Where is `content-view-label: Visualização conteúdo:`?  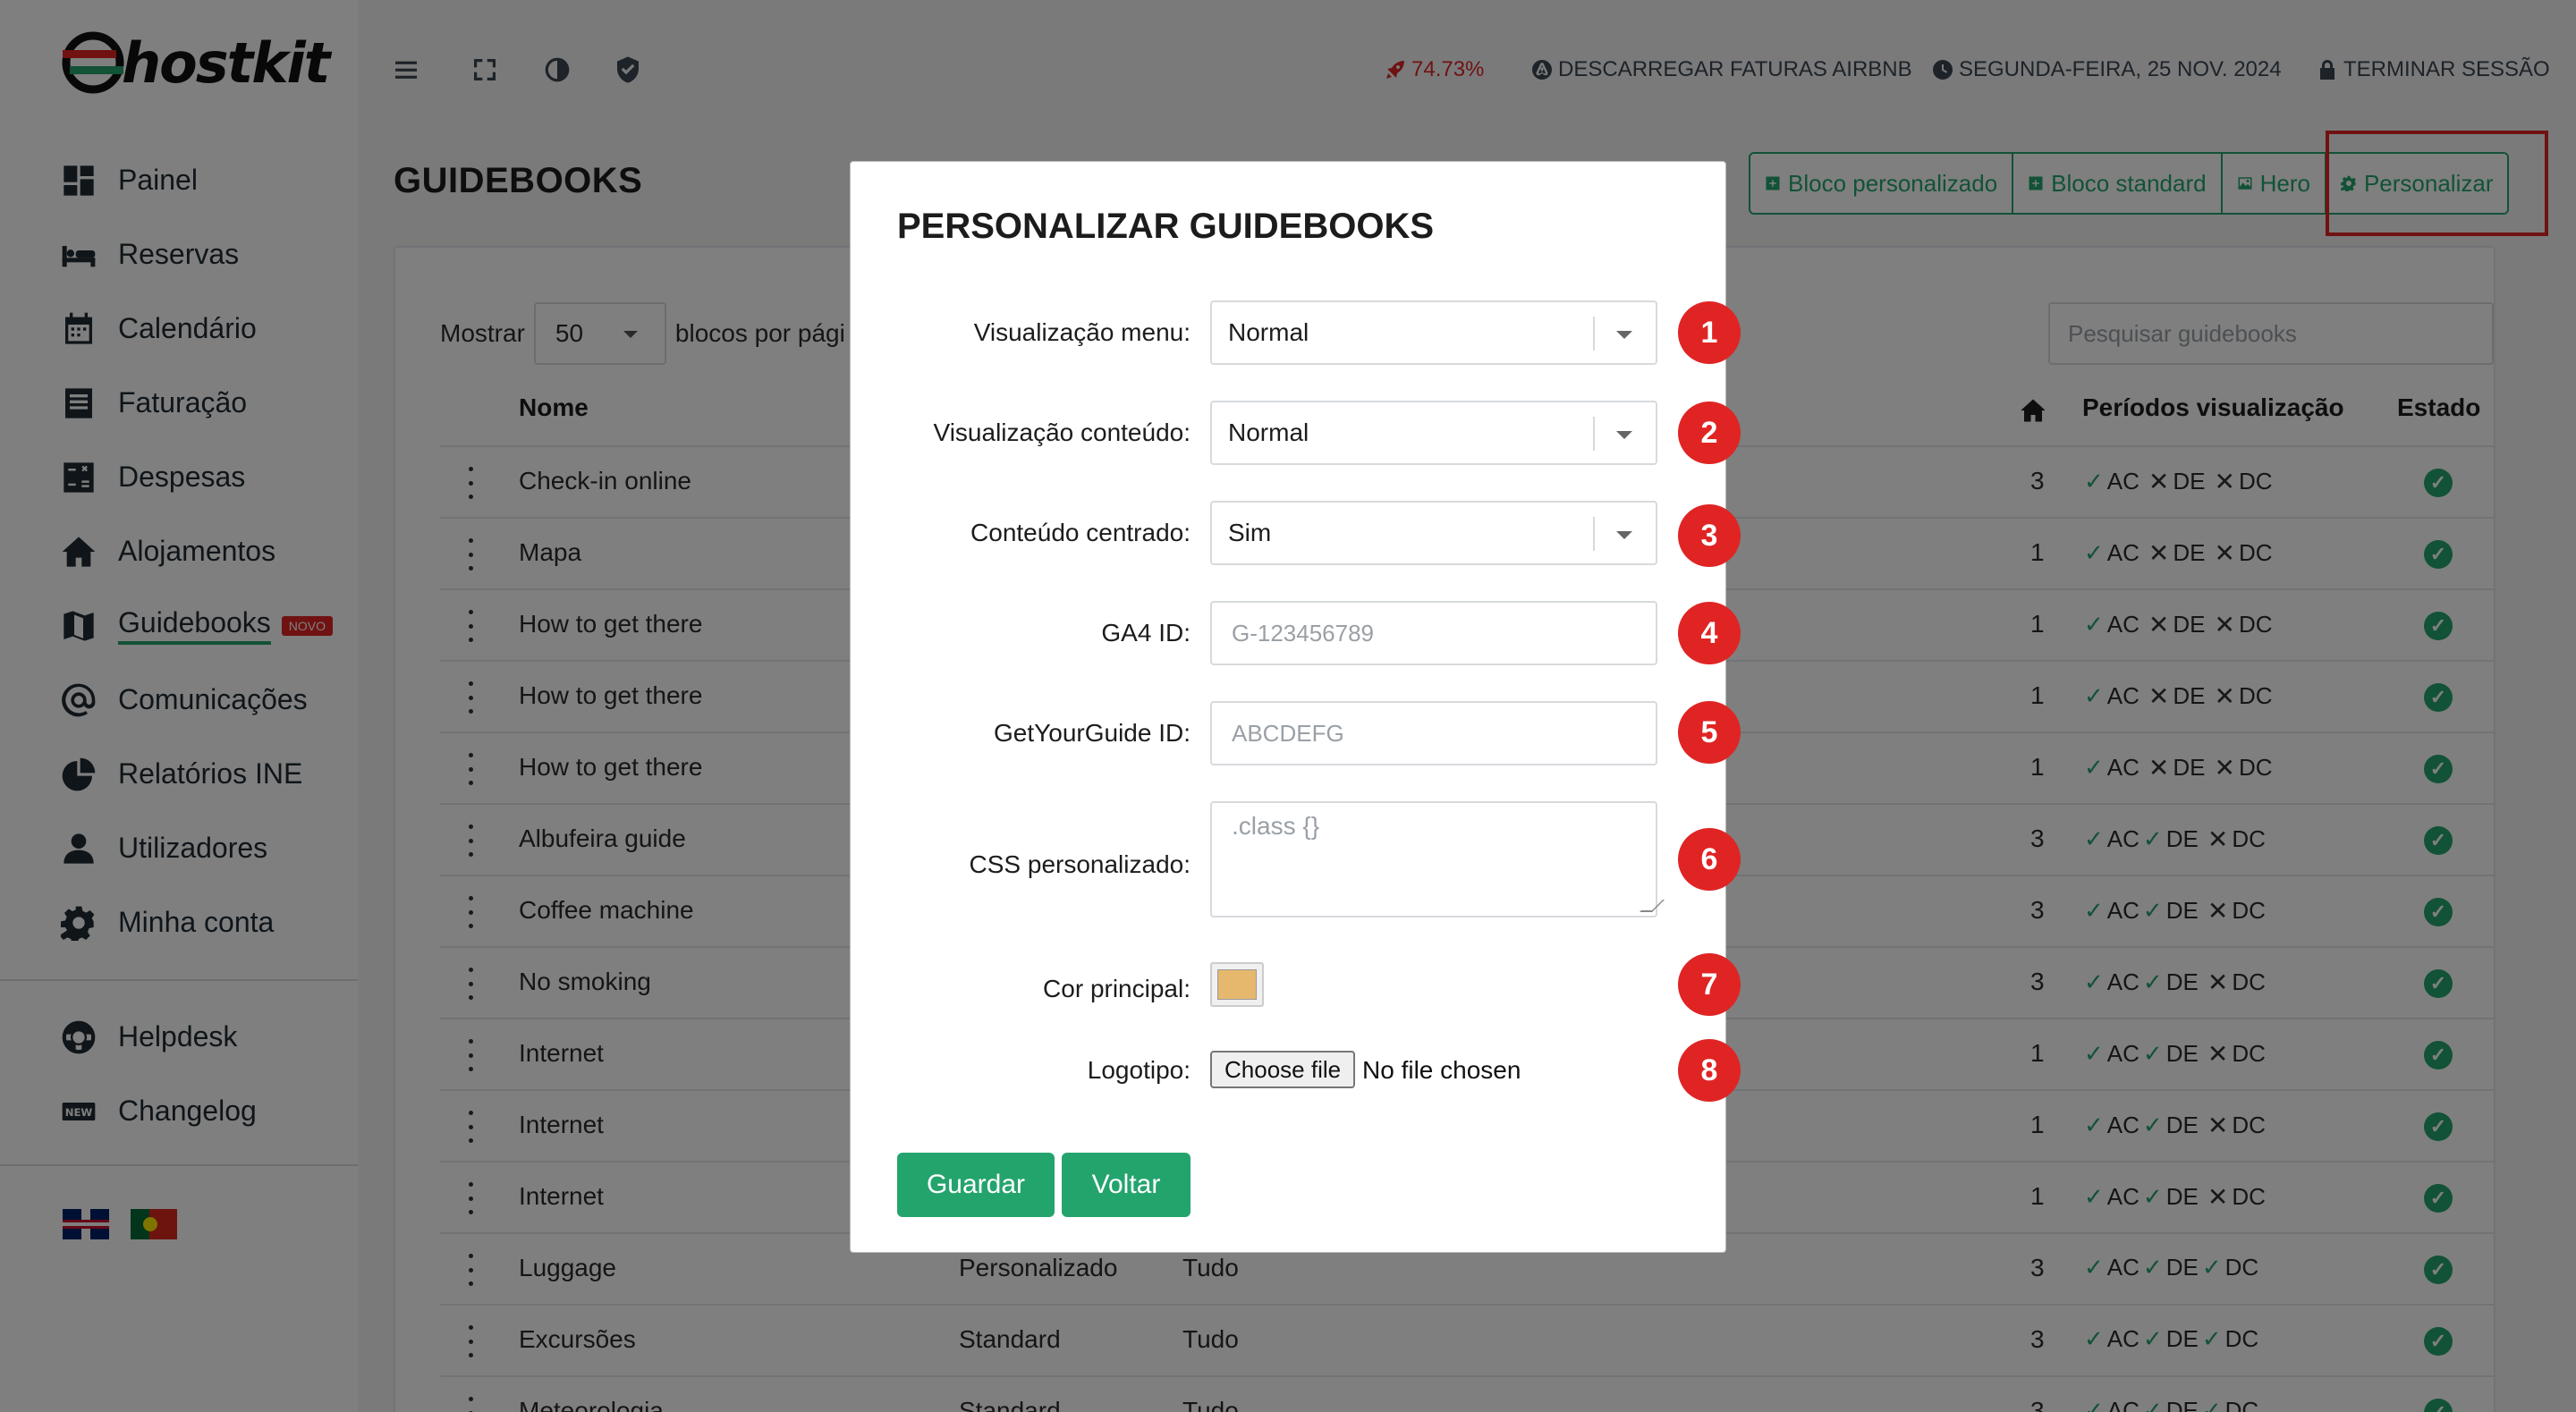 content-view-label: Visualização conteúdo: is located at coordinates (1062, 432).